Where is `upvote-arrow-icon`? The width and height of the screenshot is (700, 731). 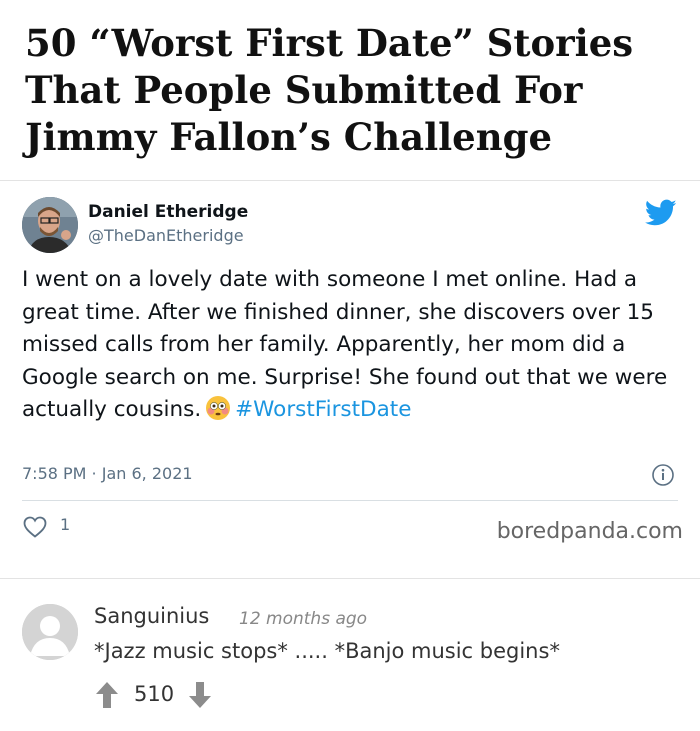 upvote-arrow-icon is located at coordinates (107, 695).